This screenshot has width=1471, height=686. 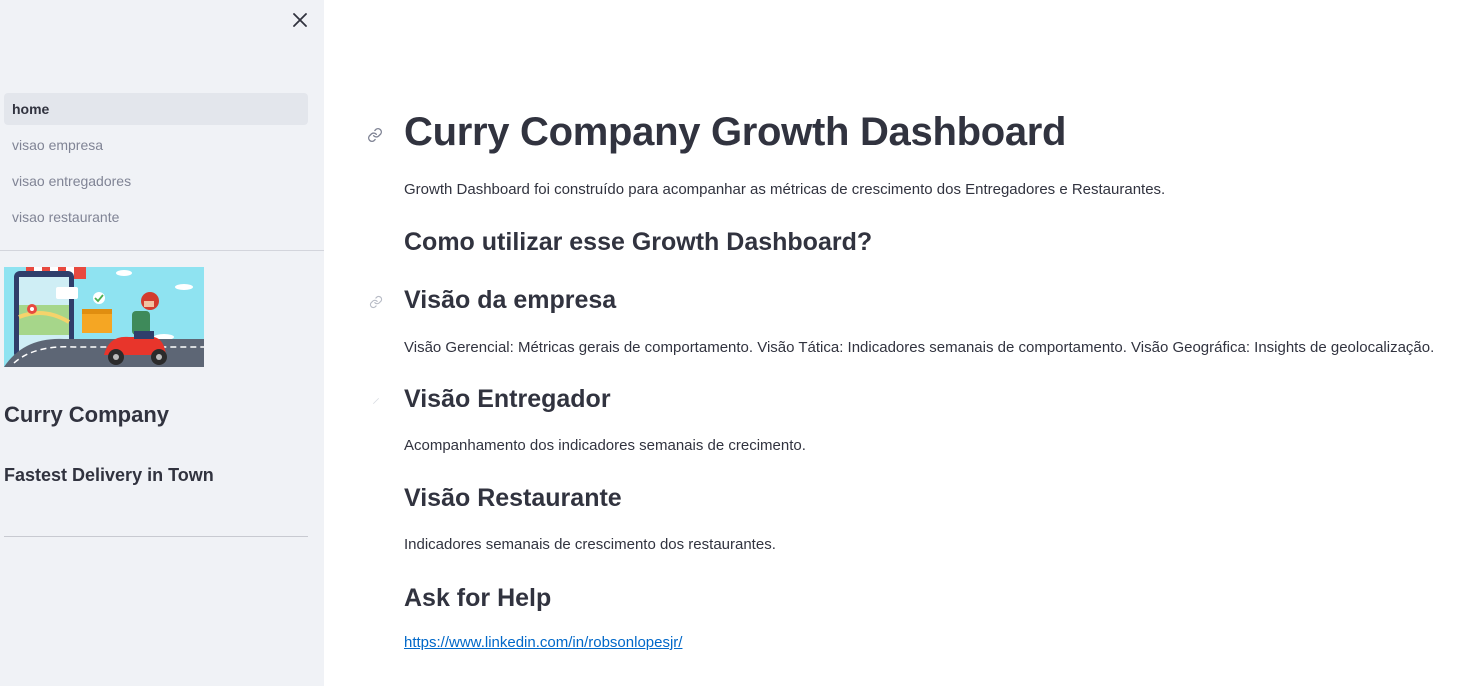 I want to click on sidebar-company-name: Curry Company, so click(x=87, y=414).